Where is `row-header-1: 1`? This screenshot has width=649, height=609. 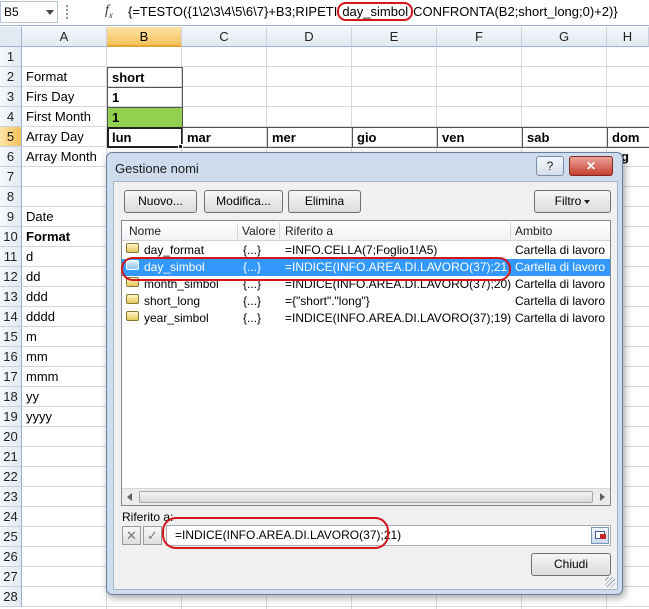 row-header-1: 1 is located at coordinates (11, 57).